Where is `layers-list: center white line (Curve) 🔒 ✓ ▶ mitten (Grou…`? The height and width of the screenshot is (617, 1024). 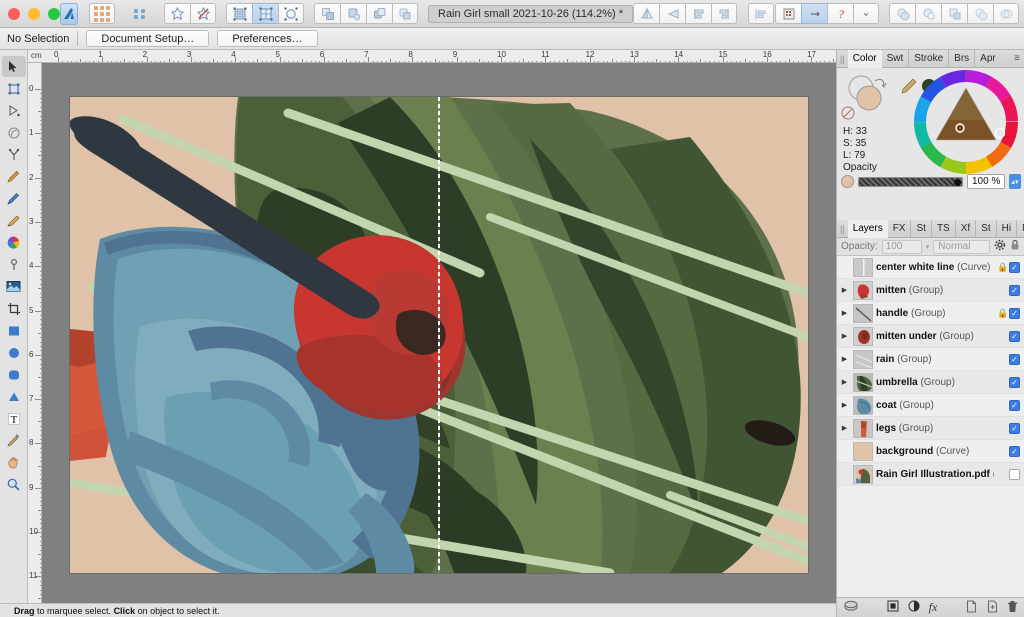
layers-list: center white line (Curve) 🔒 ✓ ▶ mitten (Grou… is located at coordinates (930, 430).